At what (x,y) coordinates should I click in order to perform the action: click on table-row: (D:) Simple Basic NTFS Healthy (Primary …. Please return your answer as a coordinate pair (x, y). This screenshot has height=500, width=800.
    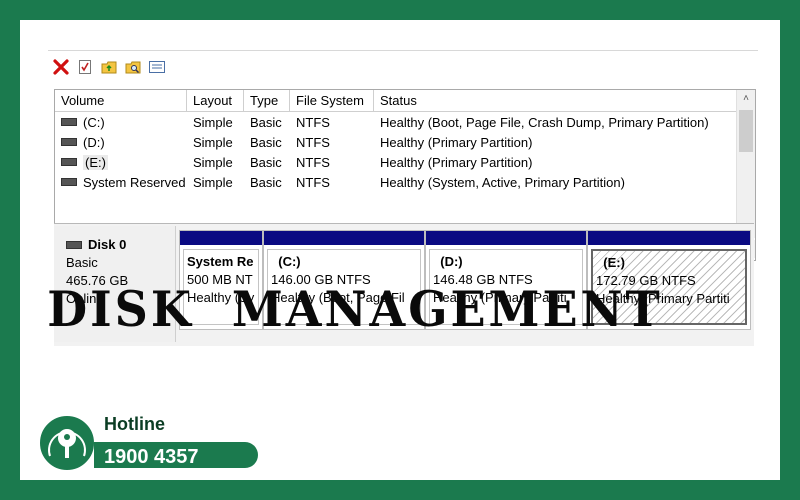
    Looking at the image, I should click on (396, 142).